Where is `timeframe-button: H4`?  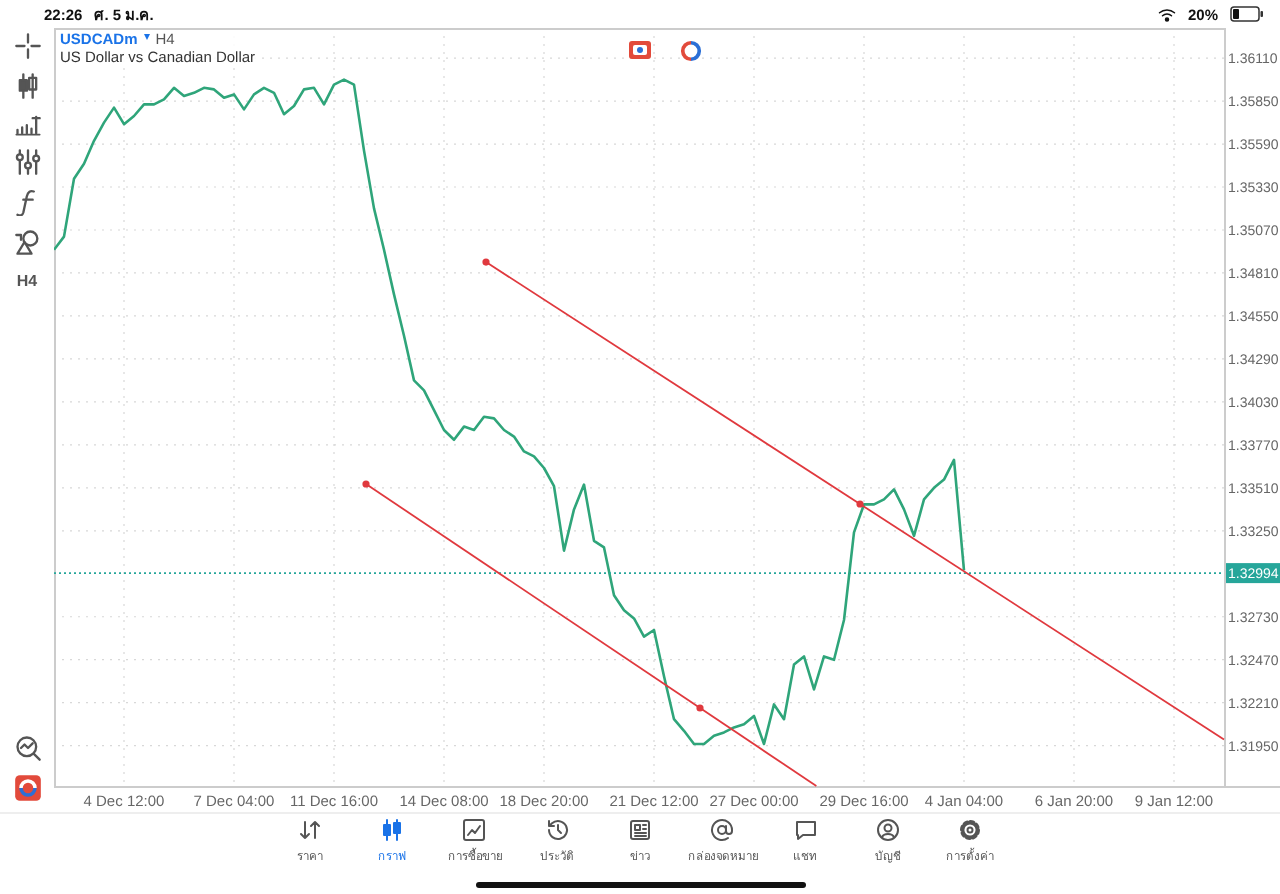 timeframe-button: H4 is located at coordinates (27, 281).